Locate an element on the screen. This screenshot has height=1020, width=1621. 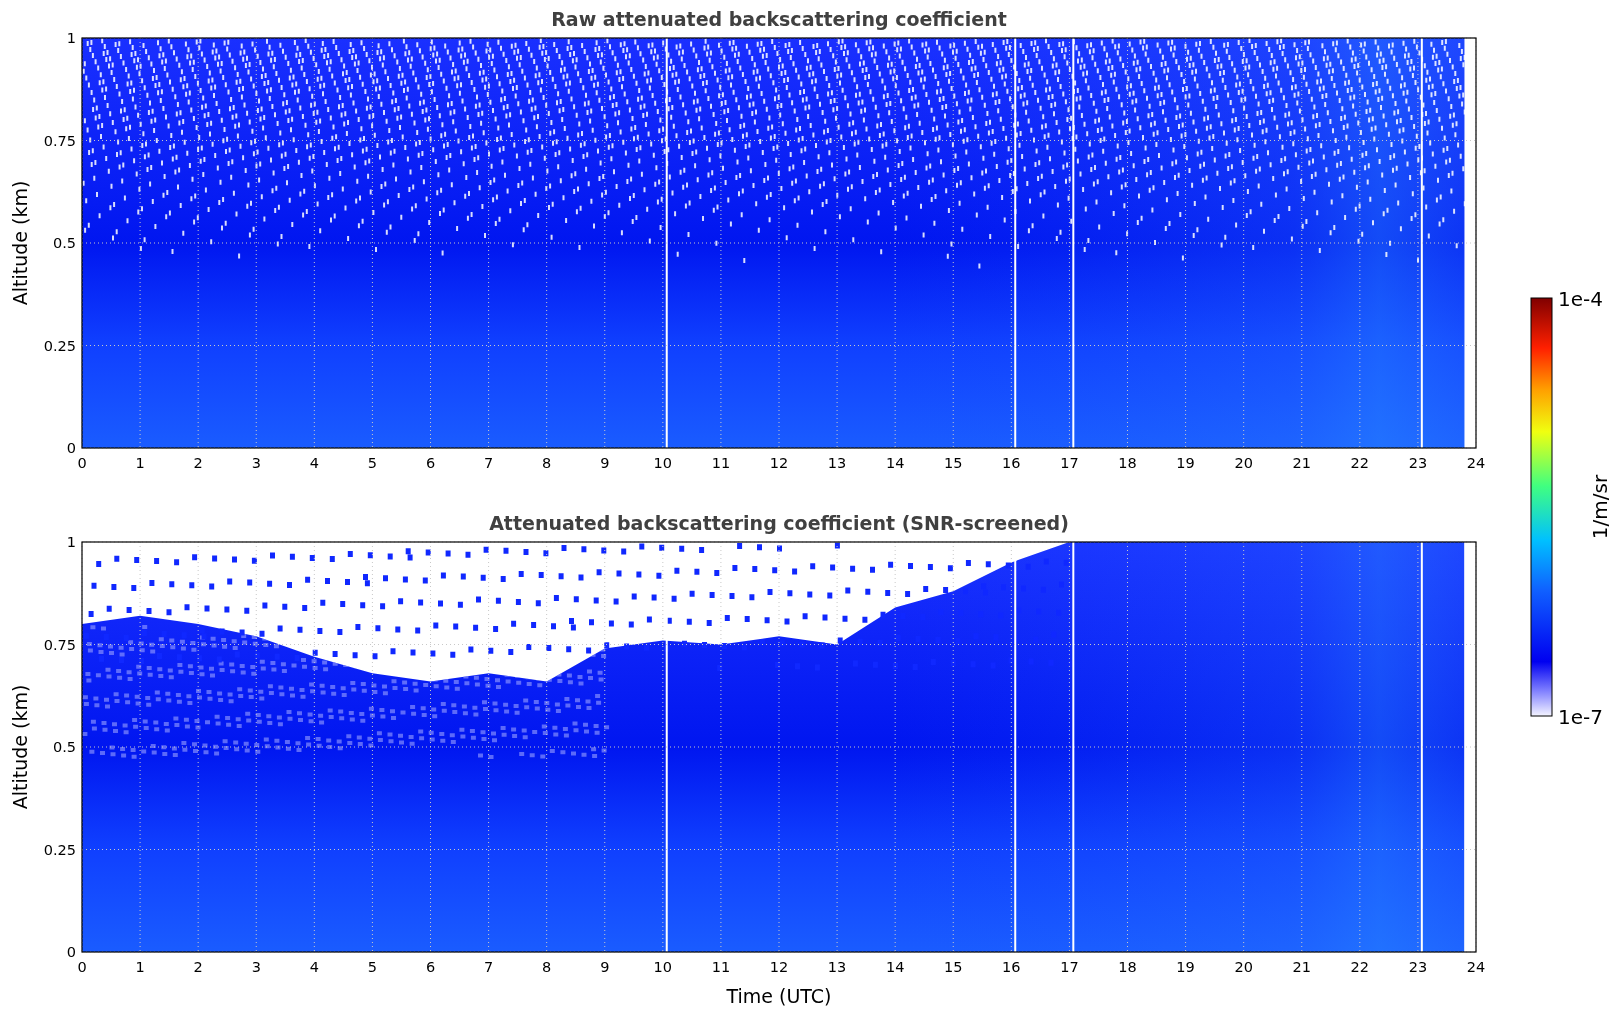
colorbar-max-label: 1e-4 is located at coordinates (1580, 299).